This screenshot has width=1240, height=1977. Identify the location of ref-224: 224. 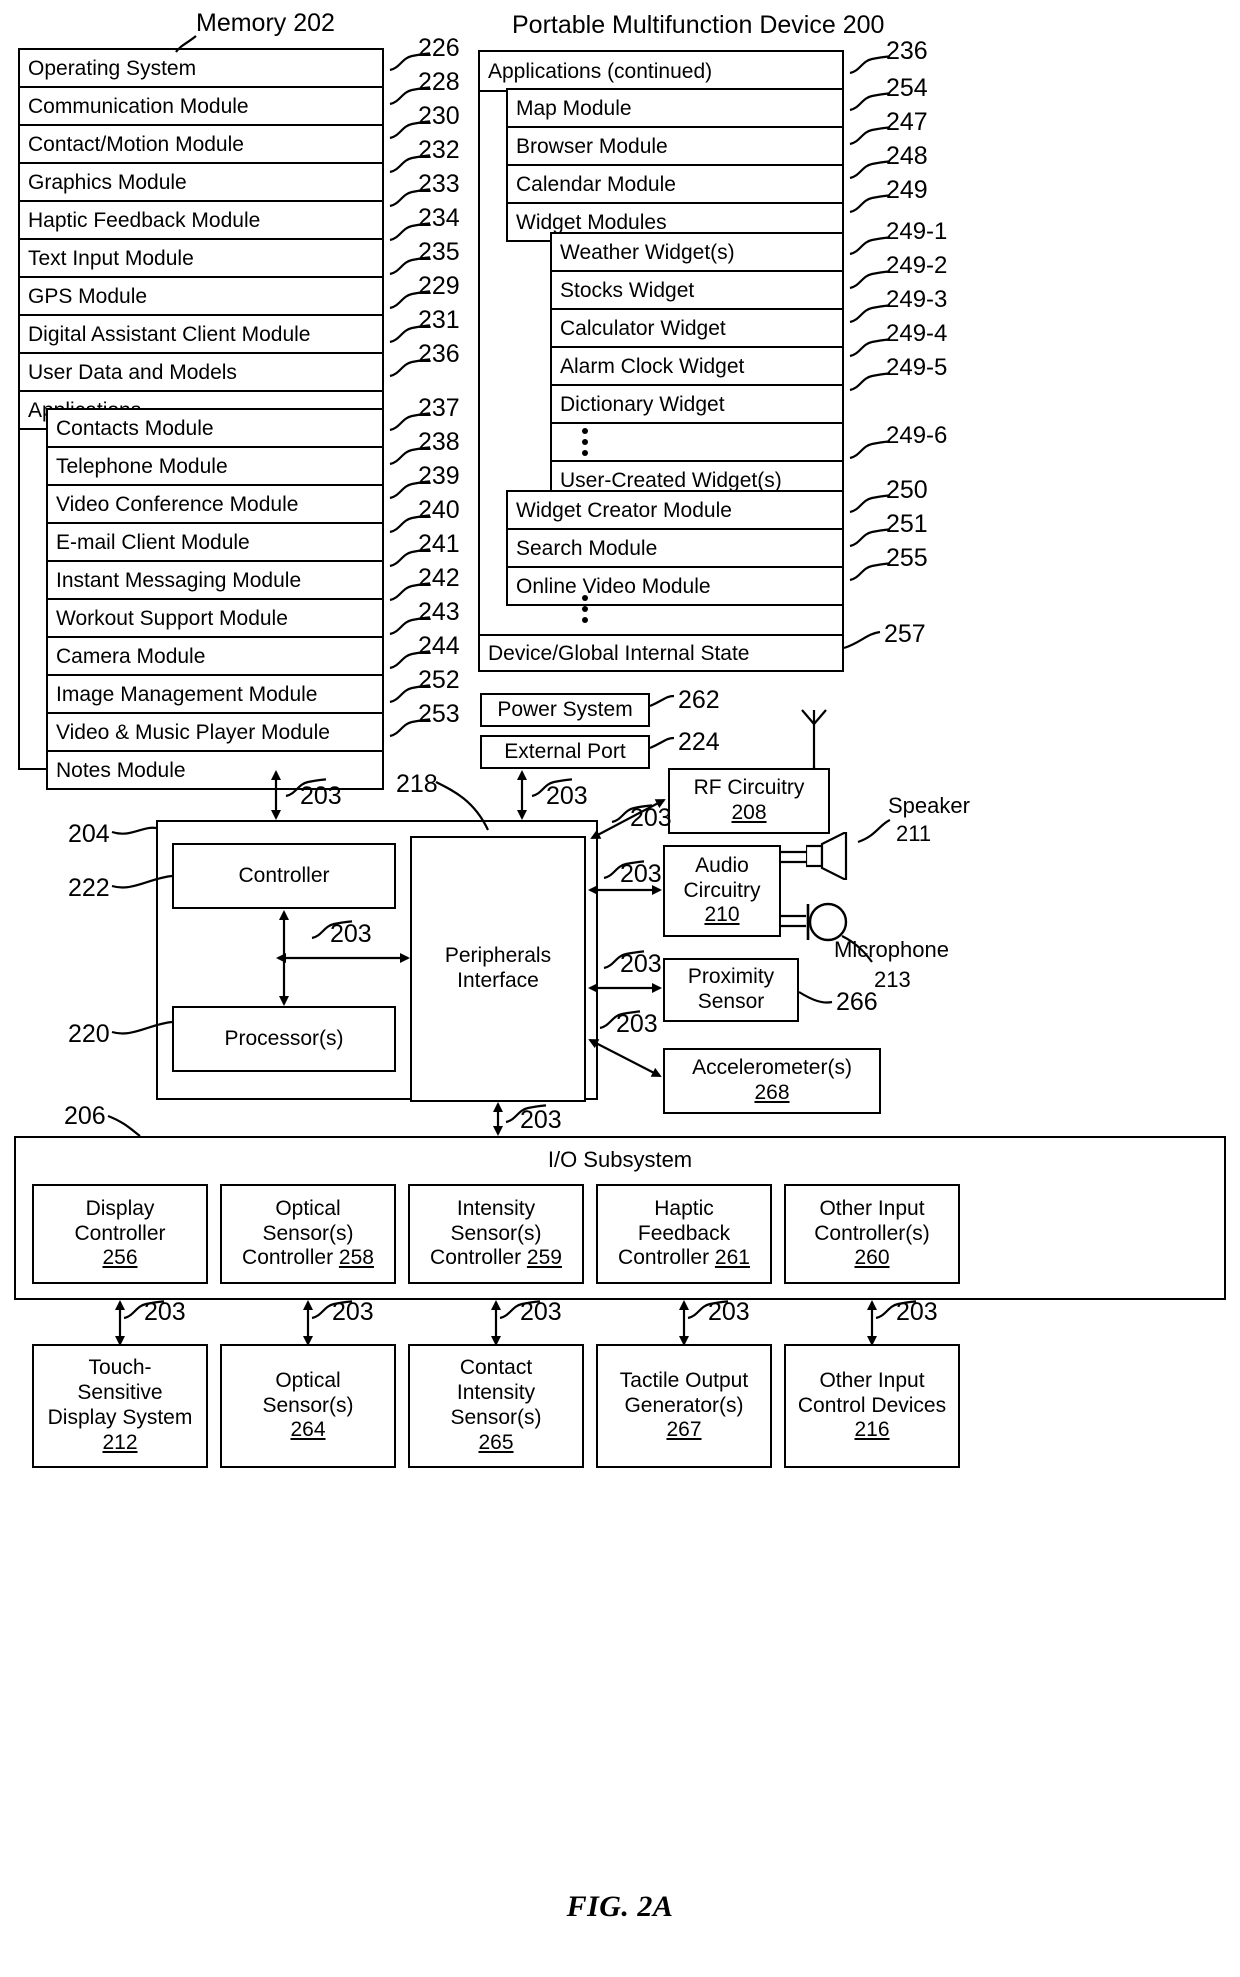
(699, 742).